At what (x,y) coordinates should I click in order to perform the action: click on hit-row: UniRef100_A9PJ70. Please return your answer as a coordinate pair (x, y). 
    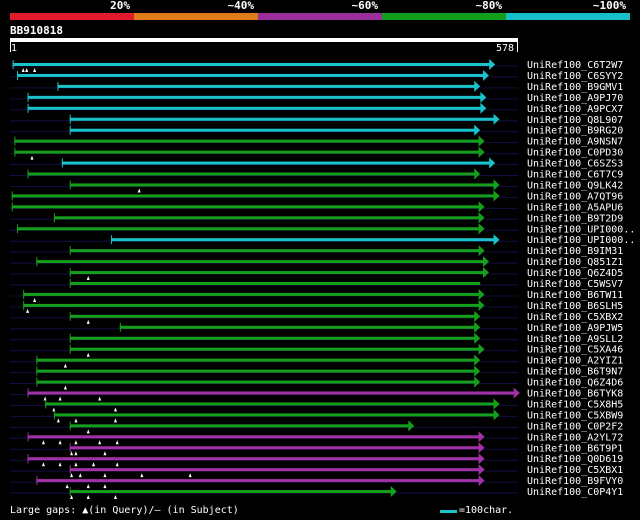
    Looking at the image, I should click on (316, 97).